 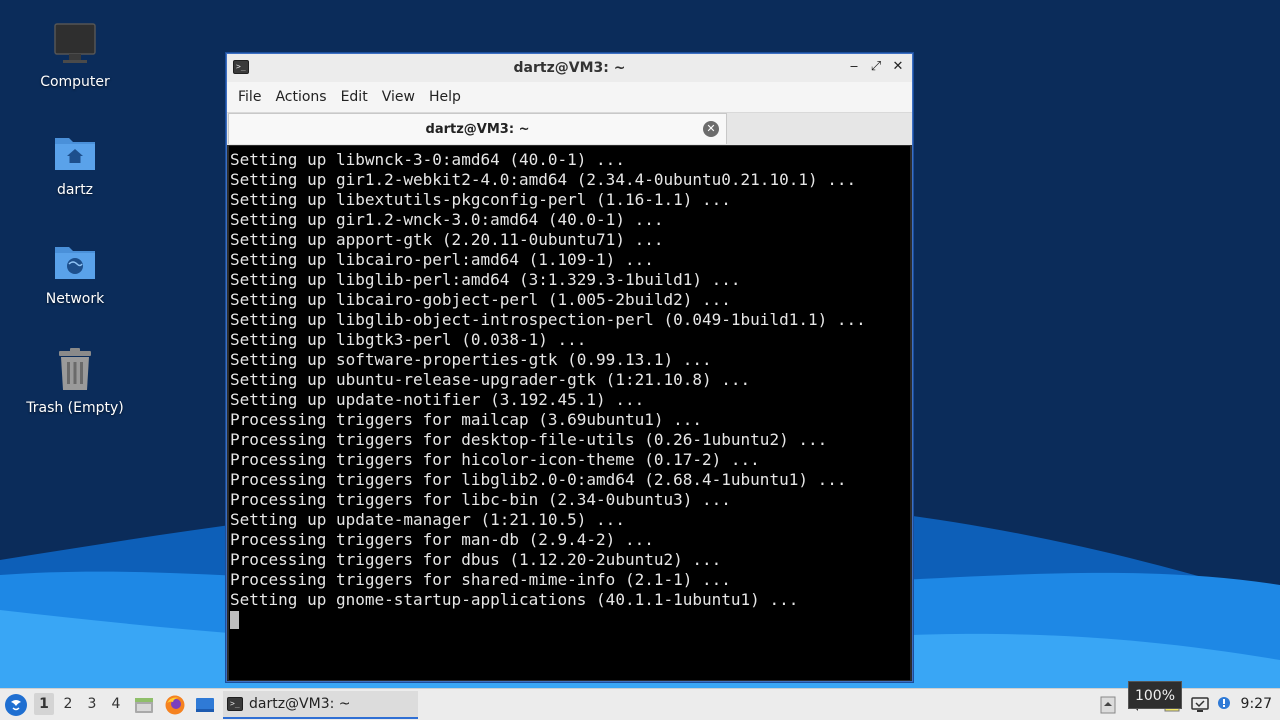 I want to click on menu-help: Help, so click(x=445, y=97).